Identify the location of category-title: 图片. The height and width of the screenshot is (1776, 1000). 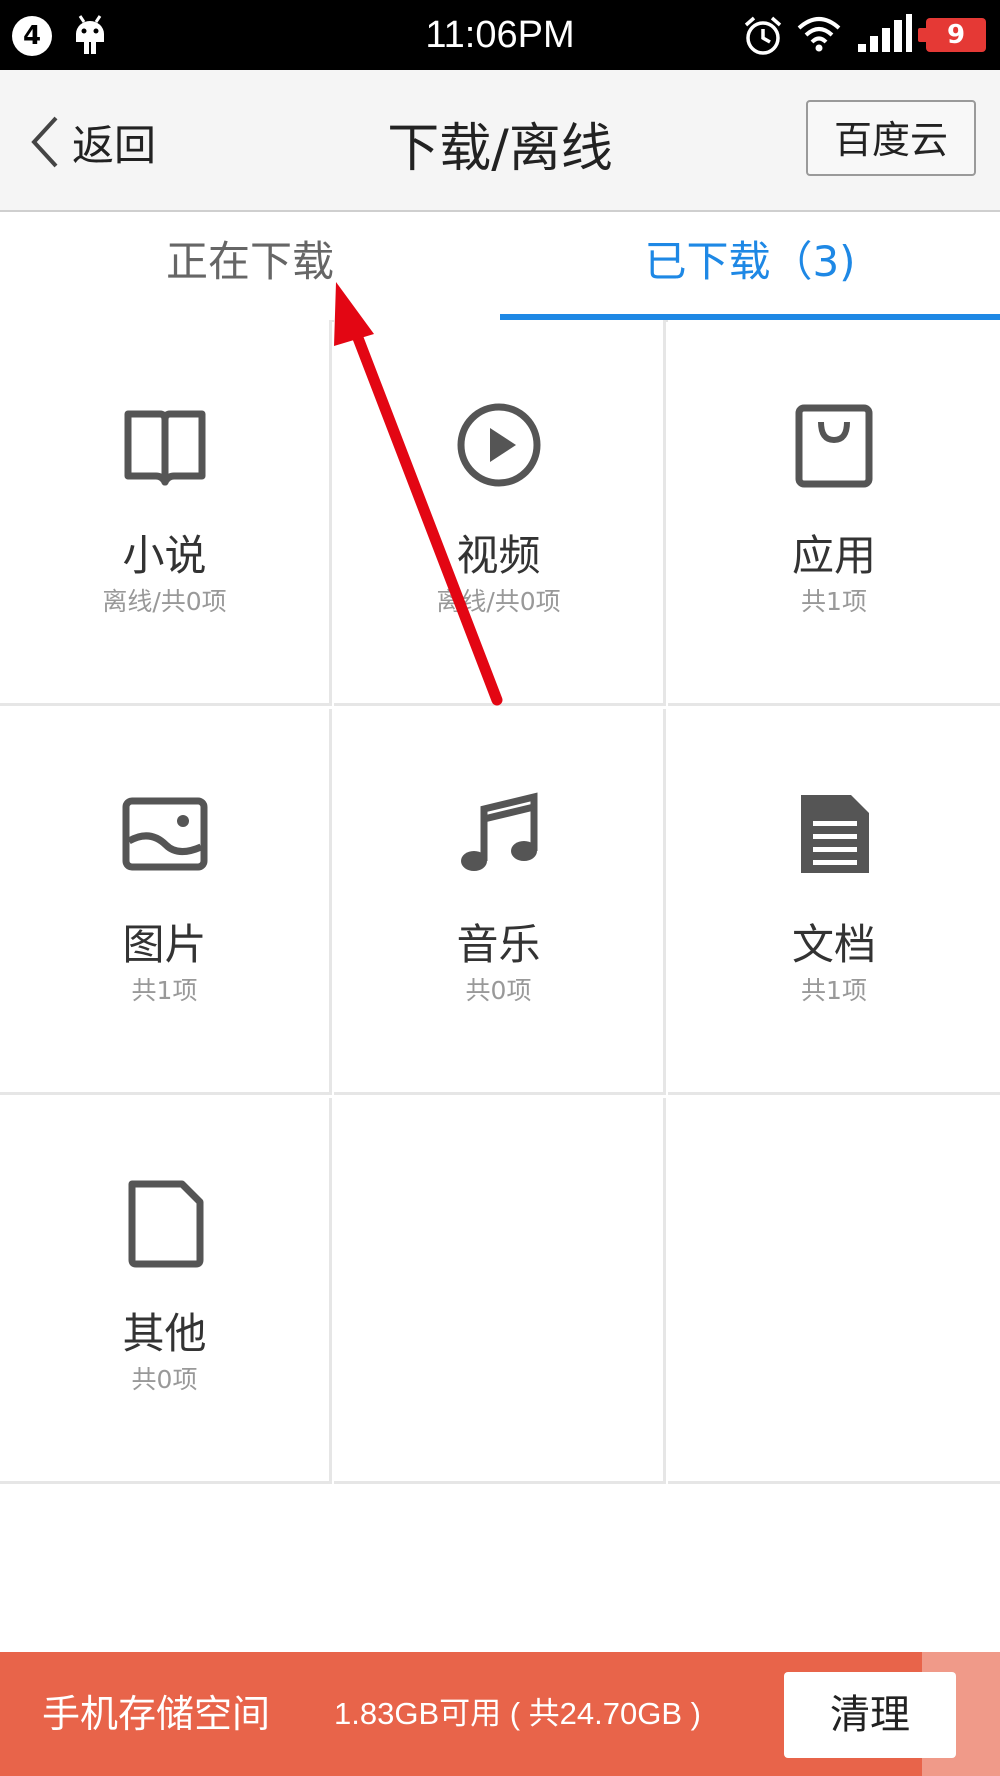
(164, 944).